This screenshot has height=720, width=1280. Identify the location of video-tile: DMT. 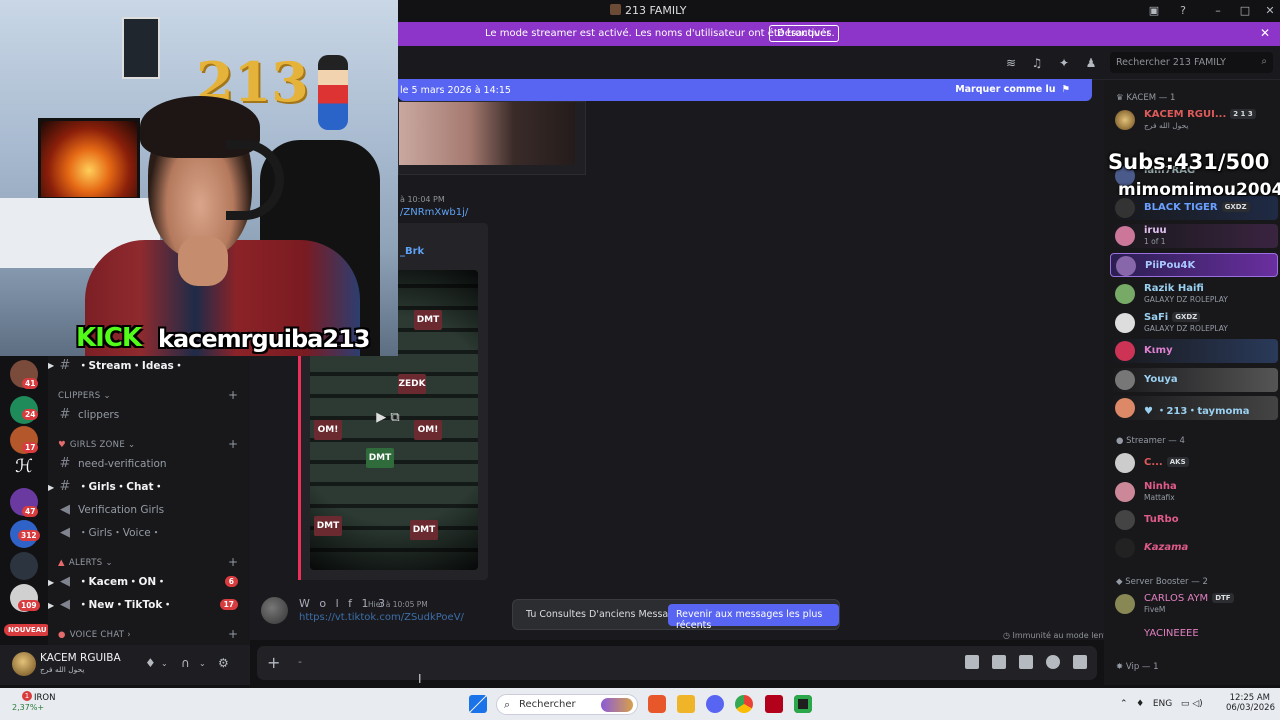
(428, 320).